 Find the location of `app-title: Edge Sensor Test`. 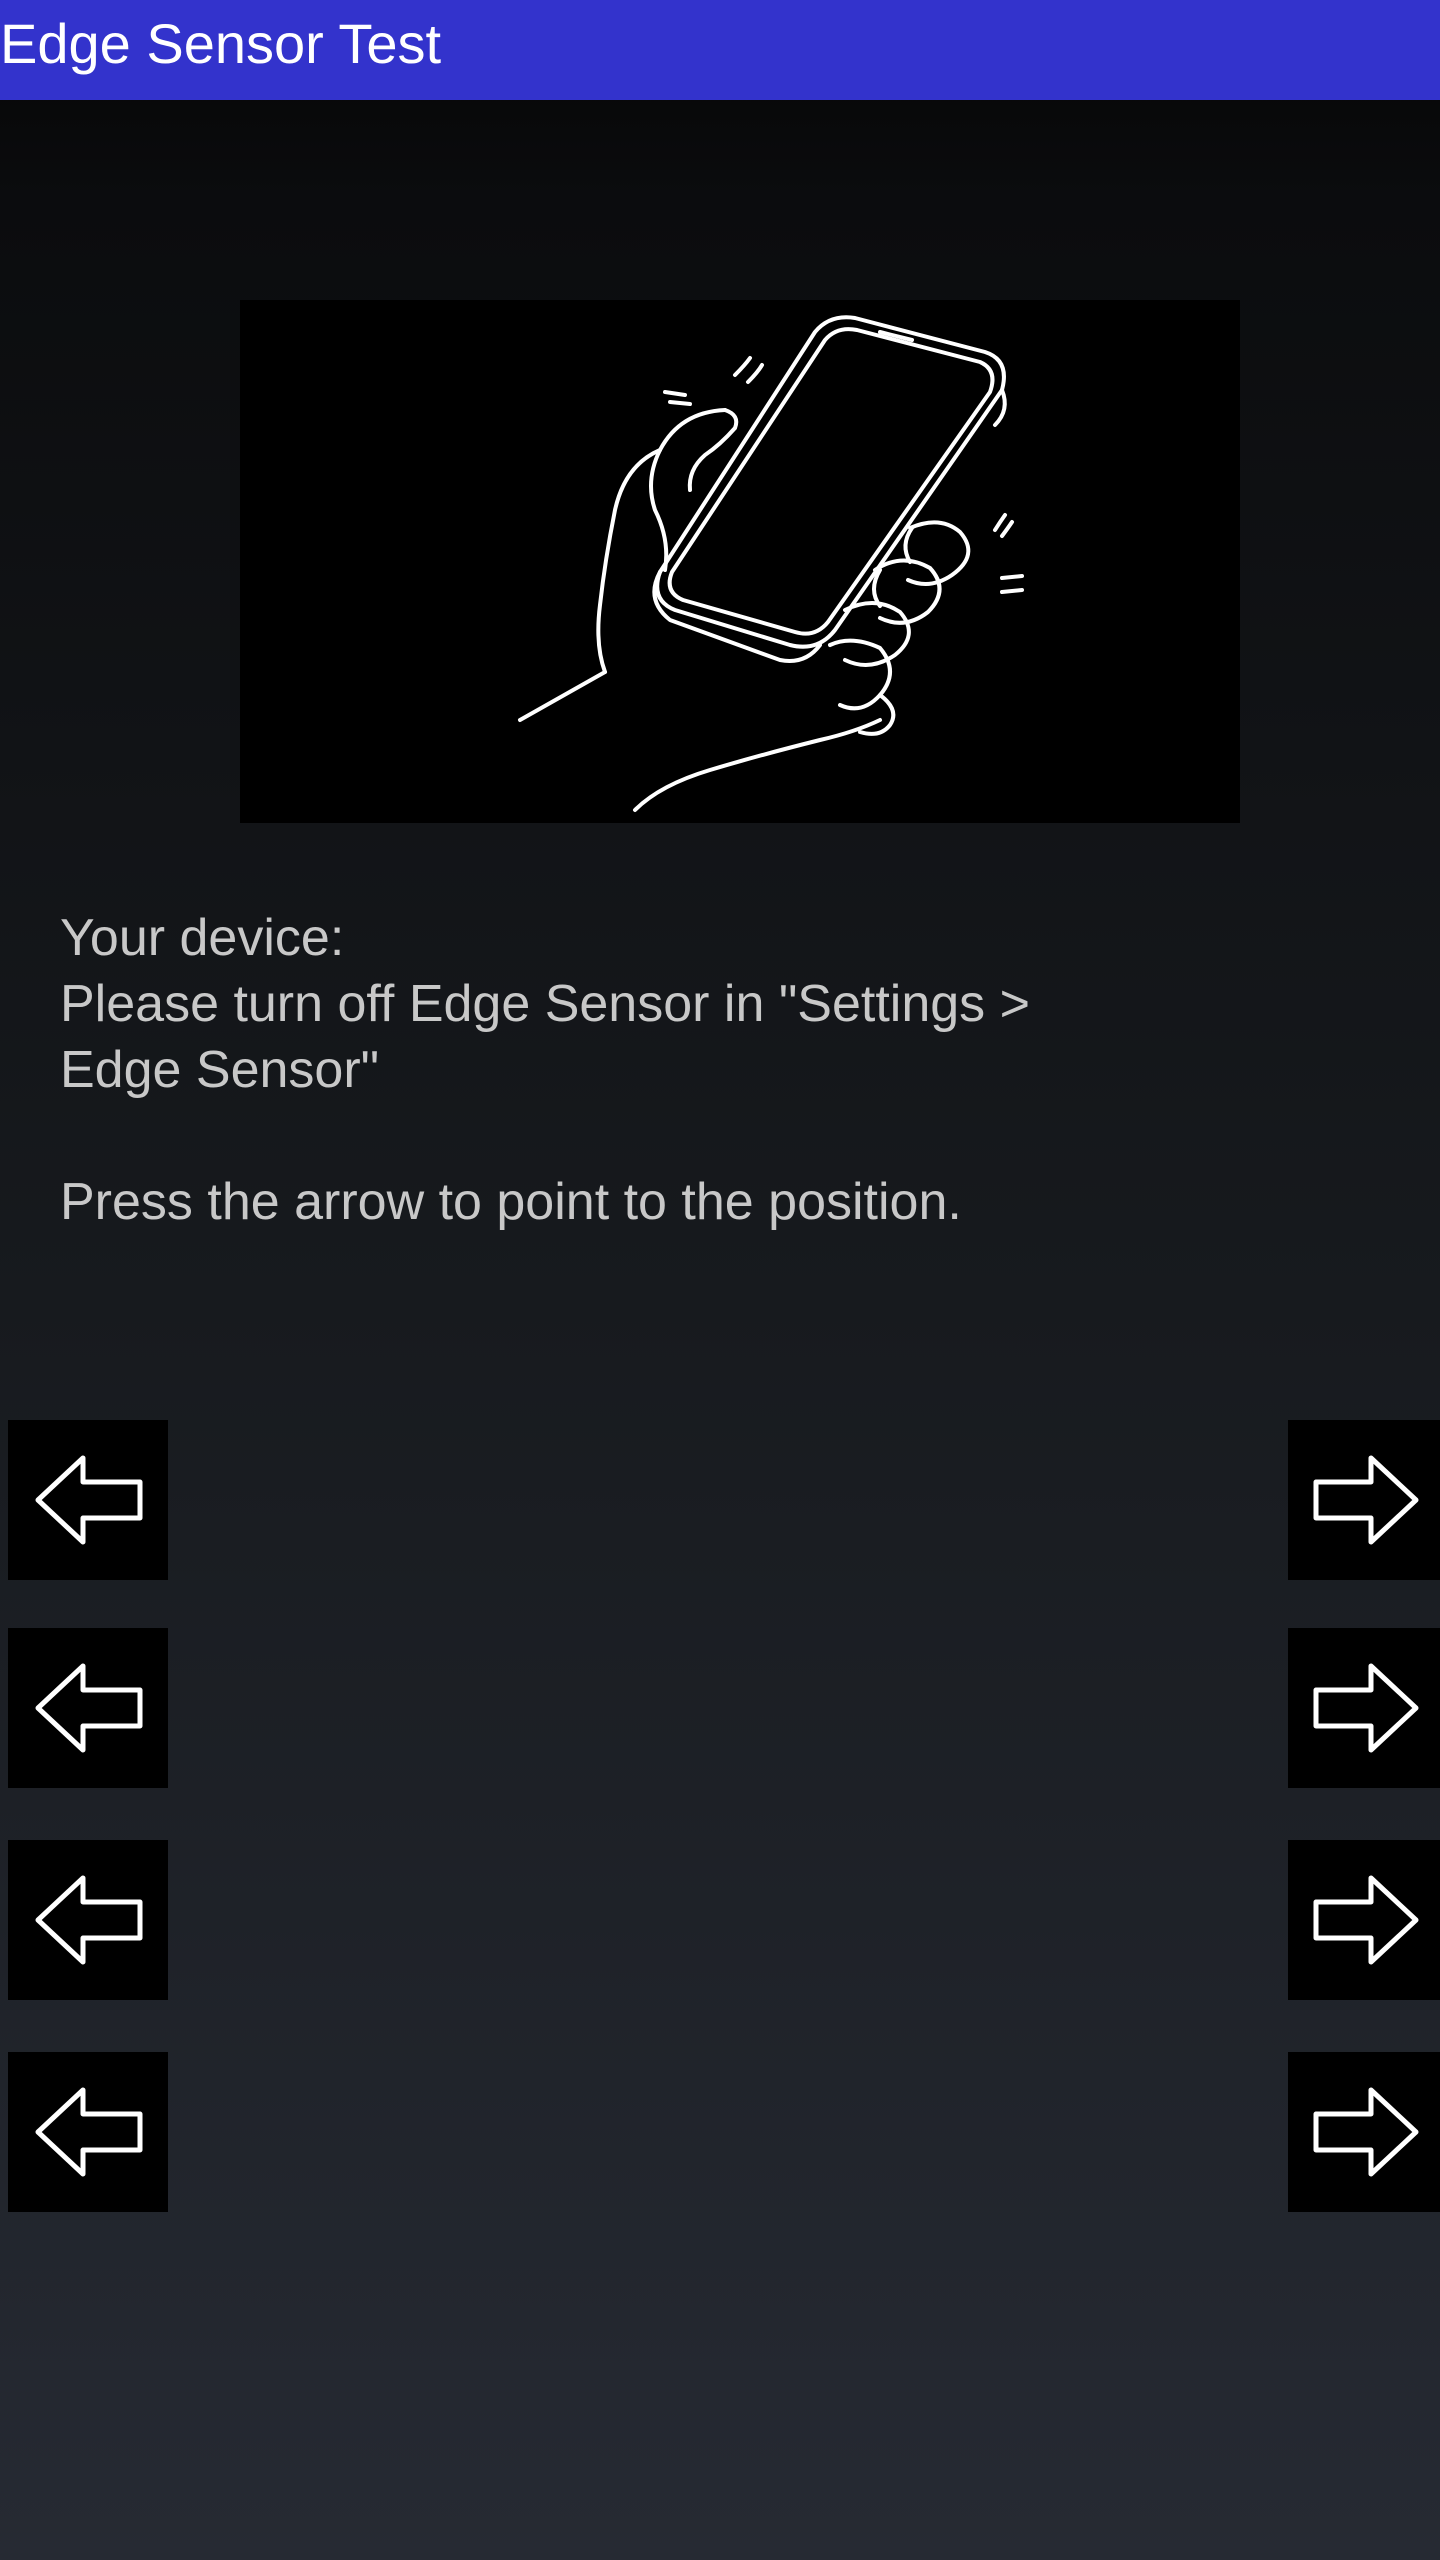

app-title: Edge Sensor Test is located at coordinates (221, 43).